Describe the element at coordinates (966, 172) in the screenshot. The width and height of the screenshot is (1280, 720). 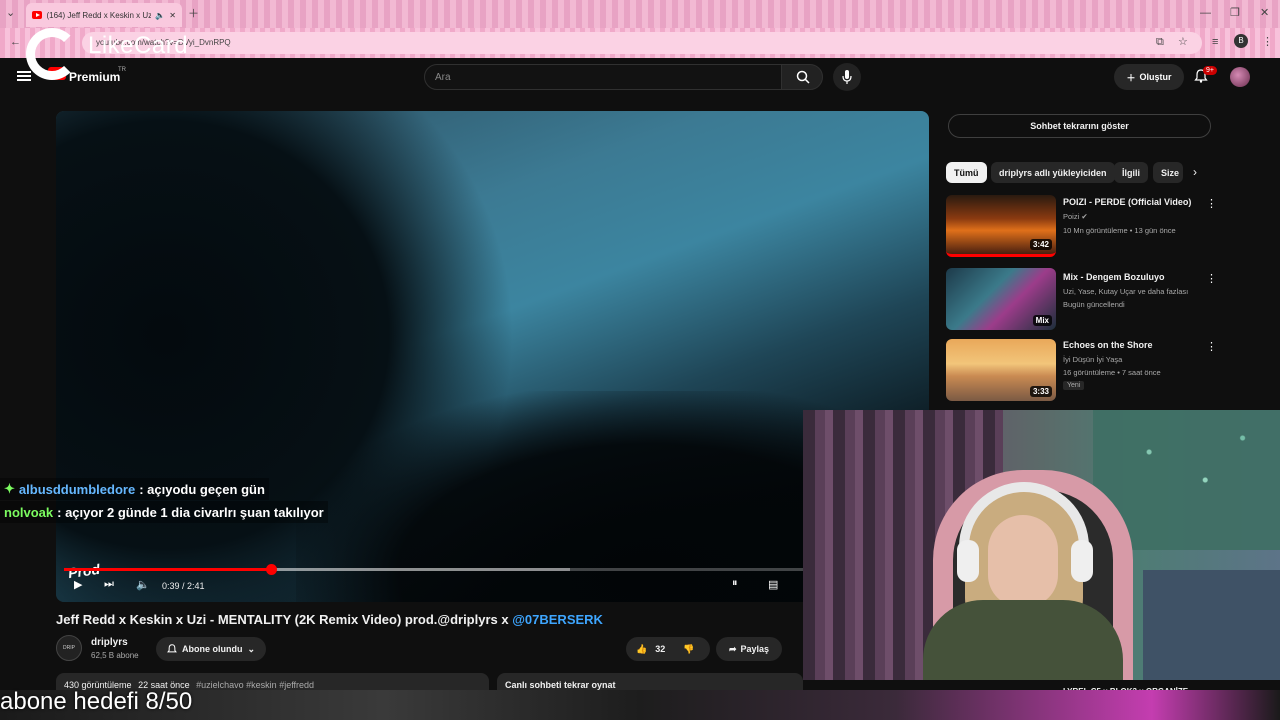
I see `chip-all: Tümü` at that location.